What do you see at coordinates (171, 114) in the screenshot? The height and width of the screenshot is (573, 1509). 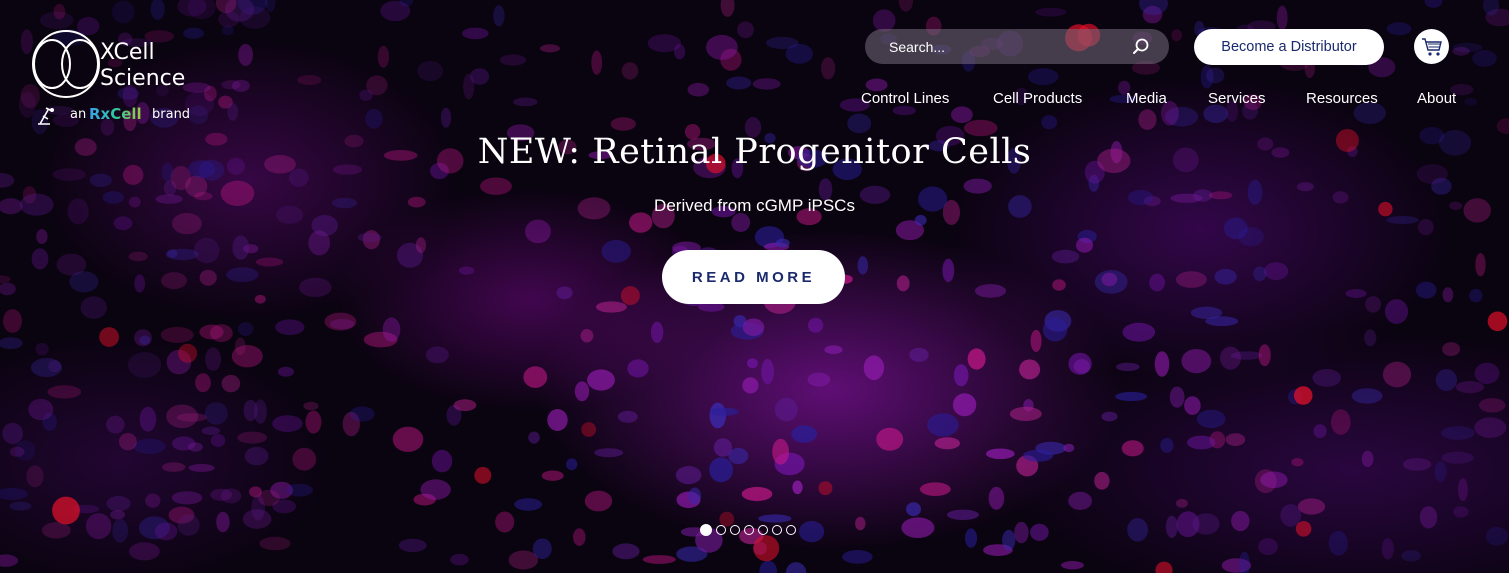 I see `brand-suffix: brand` at bounding box center [171, 114].